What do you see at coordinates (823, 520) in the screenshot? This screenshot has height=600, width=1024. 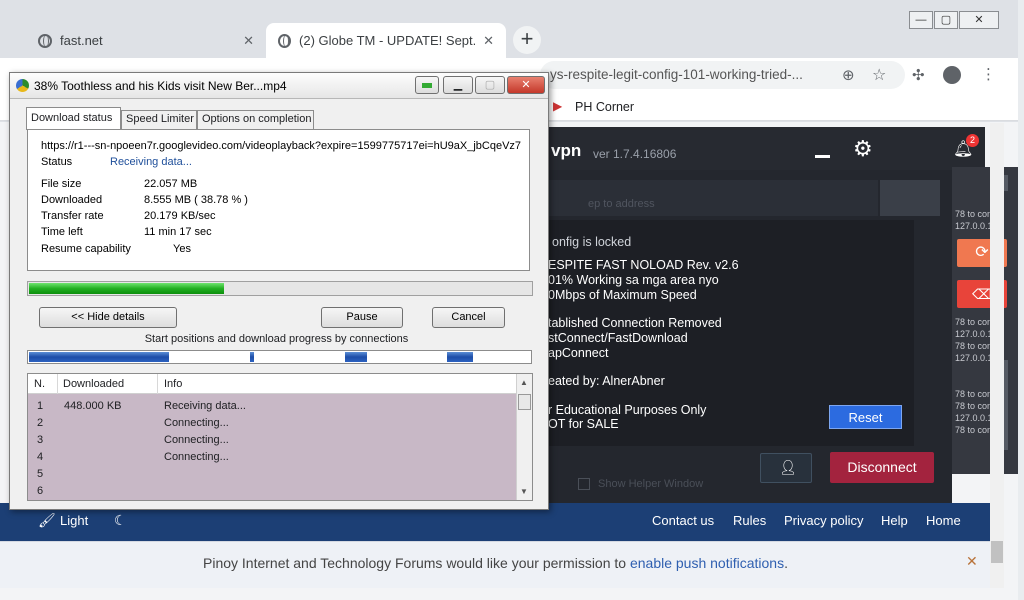 I see `privacy-policy-link: Privacy policy` at bounding box center [823, 520].